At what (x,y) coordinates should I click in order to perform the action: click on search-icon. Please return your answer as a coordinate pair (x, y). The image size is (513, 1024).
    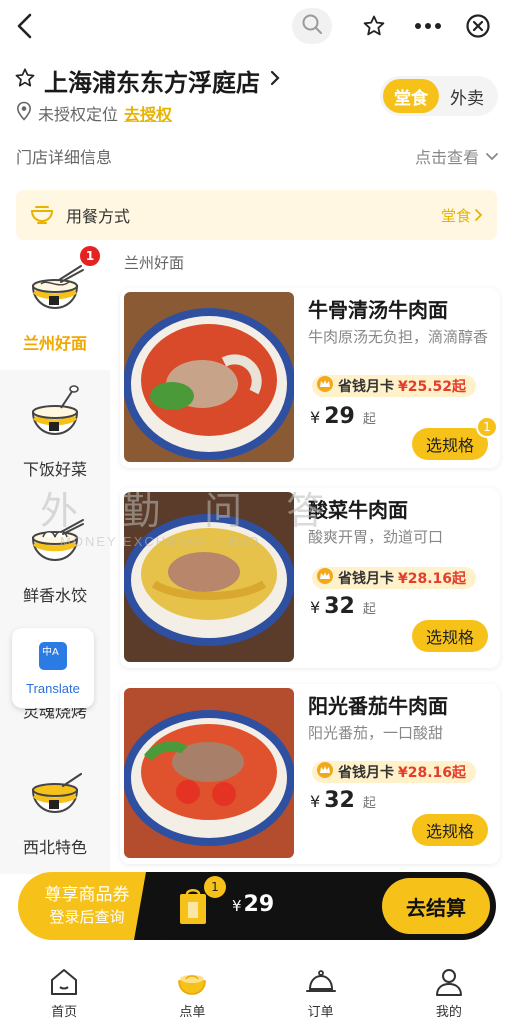
    Looking at the image, I should click on (312, 26).